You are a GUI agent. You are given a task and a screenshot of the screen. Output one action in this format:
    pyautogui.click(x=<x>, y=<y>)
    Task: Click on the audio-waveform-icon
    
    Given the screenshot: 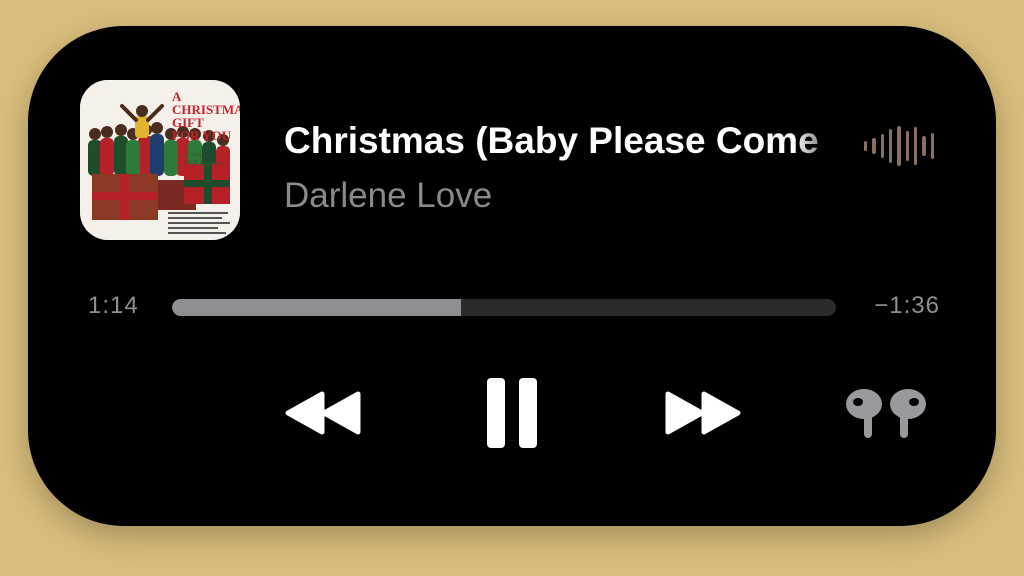 What is the action you would take?
    pyautogui.click(x=899, y=146)
    